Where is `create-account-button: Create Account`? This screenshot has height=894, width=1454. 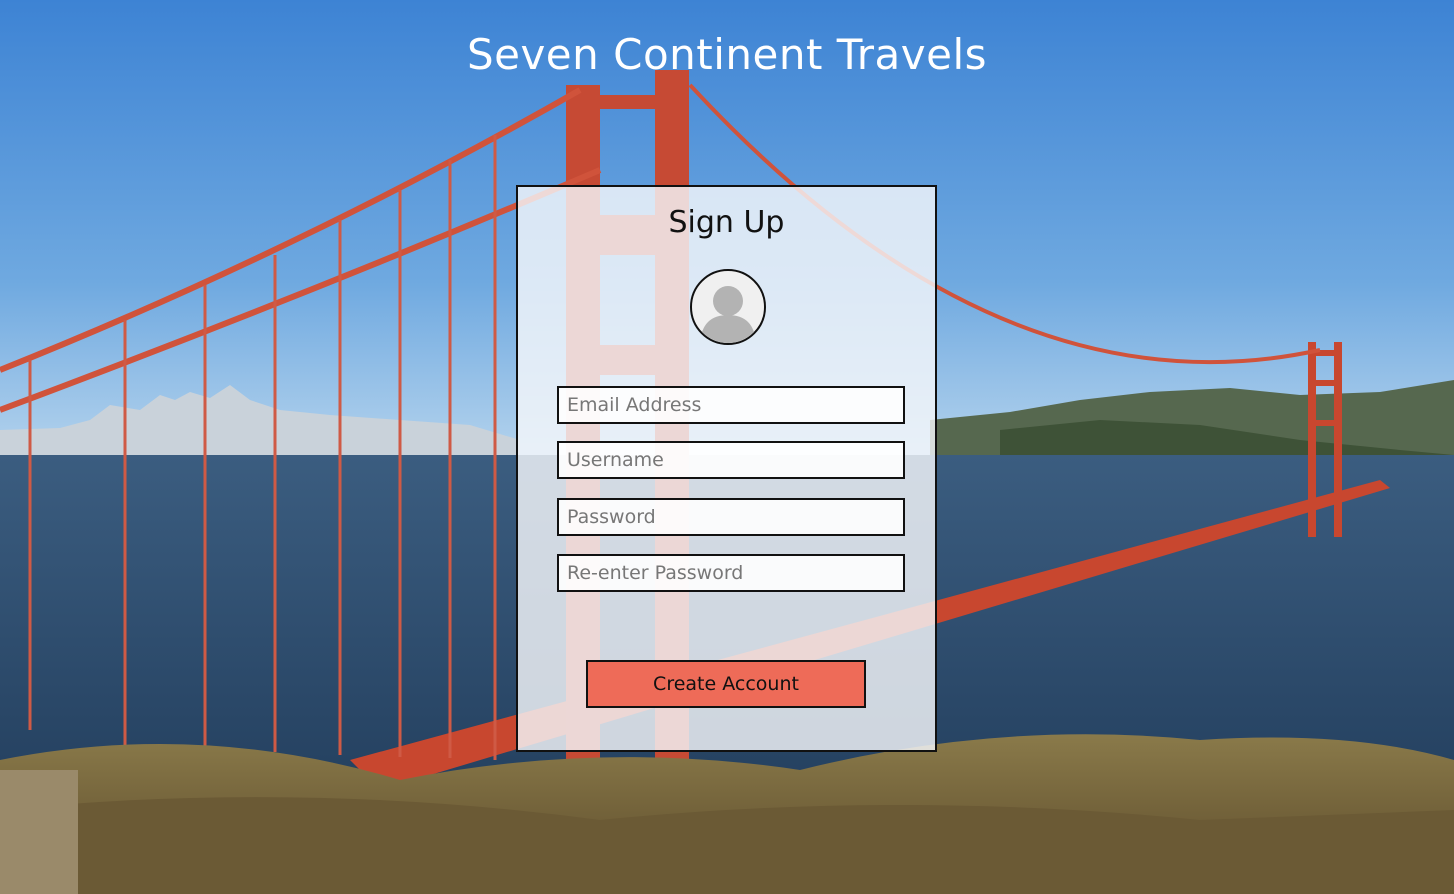 create-account-button: Create Account is located at coordinates (726, 684).